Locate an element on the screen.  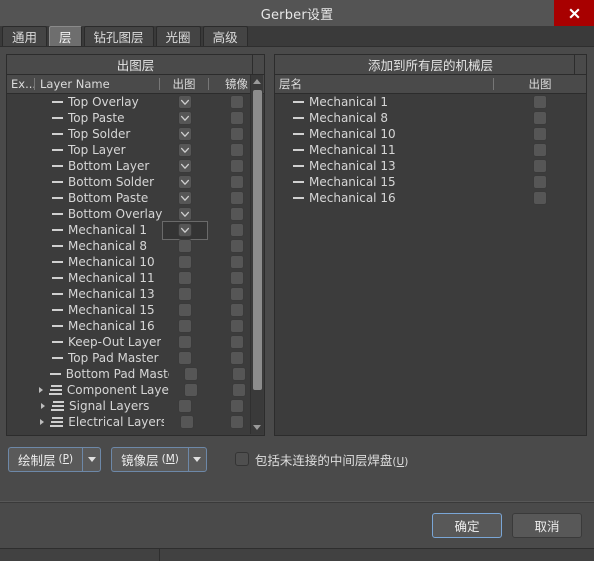
mirror-layers-dropdown: 镜像层 (M) is located at coordinates (159, 459).